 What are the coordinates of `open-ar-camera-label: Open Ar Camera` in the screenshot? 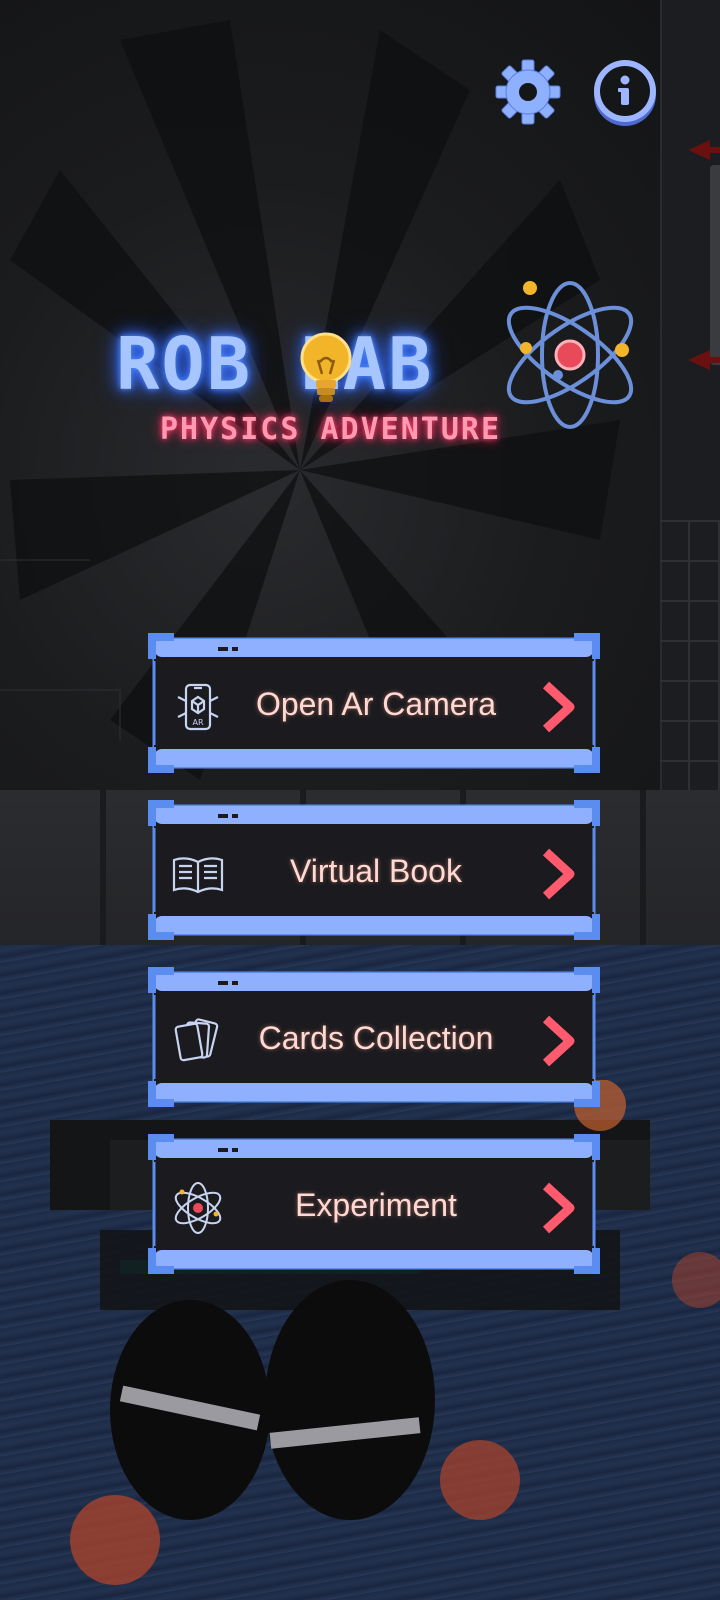 It's located at (376, 704).